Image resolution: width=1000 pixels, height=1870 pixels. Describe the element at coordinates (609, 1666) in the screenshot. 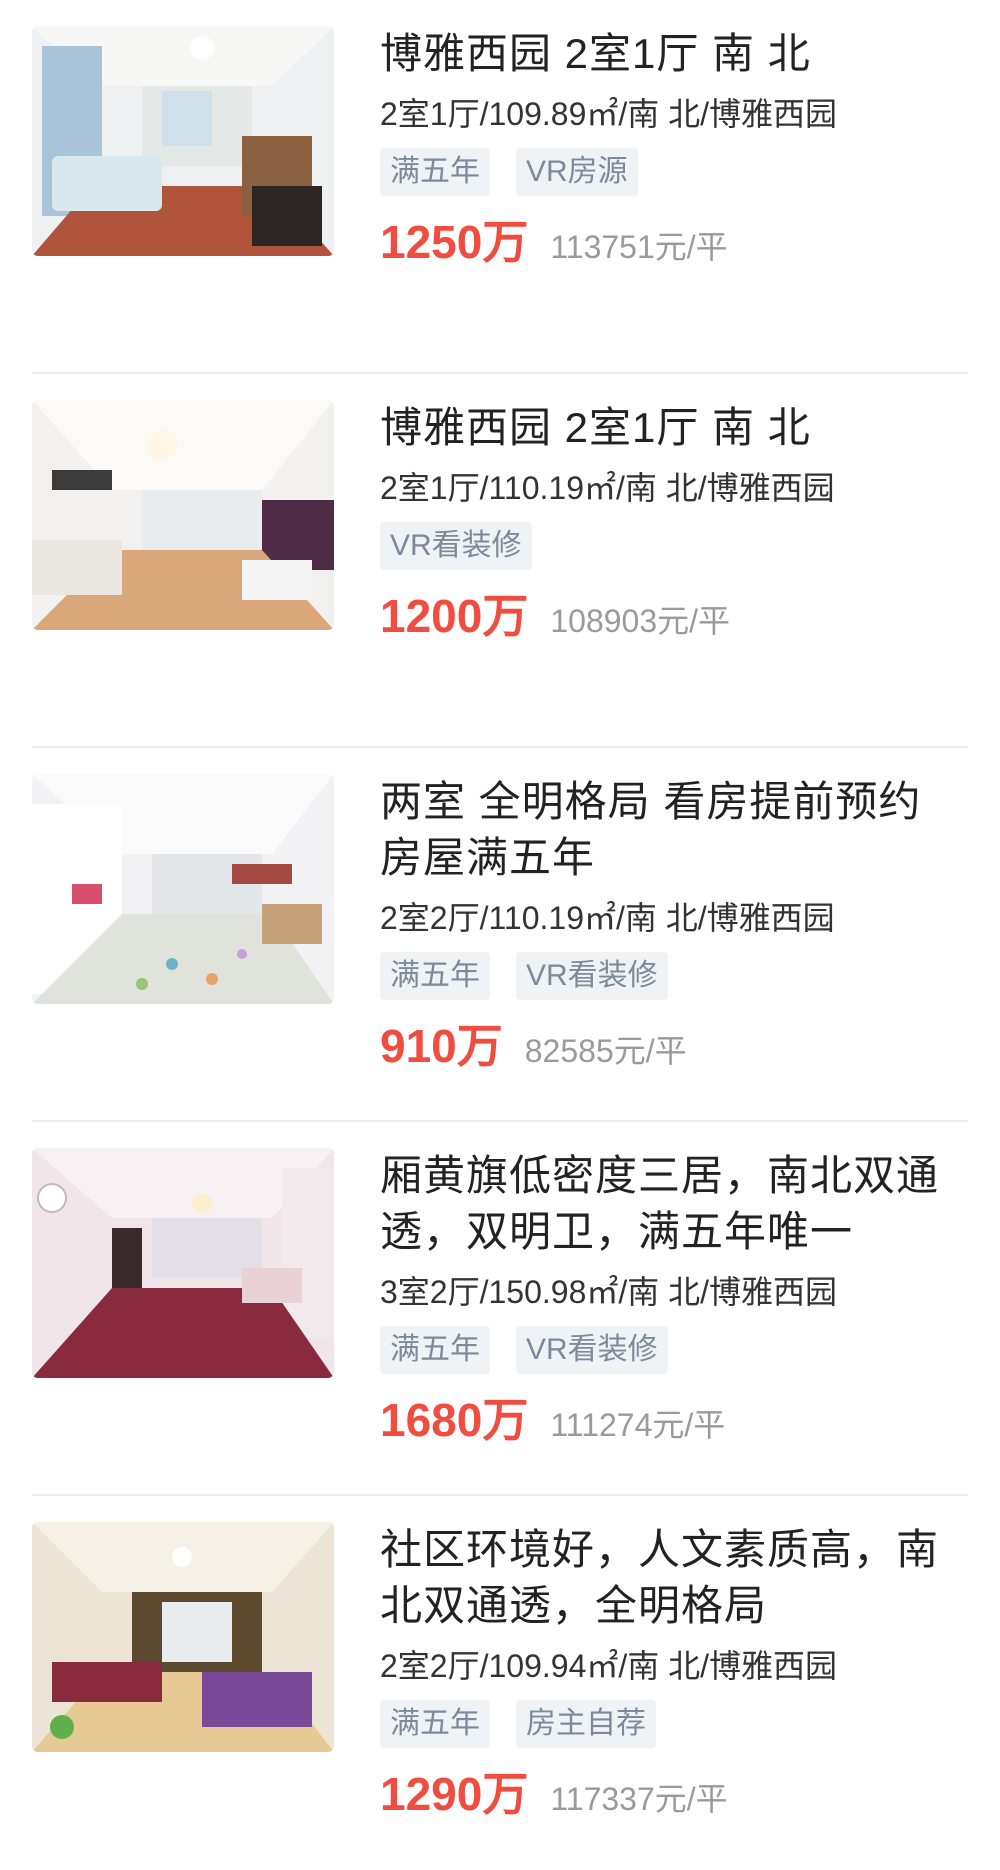

I see `listing-desc: 2室2厅/109.94㎡/南 北/博雅西园` at that location.